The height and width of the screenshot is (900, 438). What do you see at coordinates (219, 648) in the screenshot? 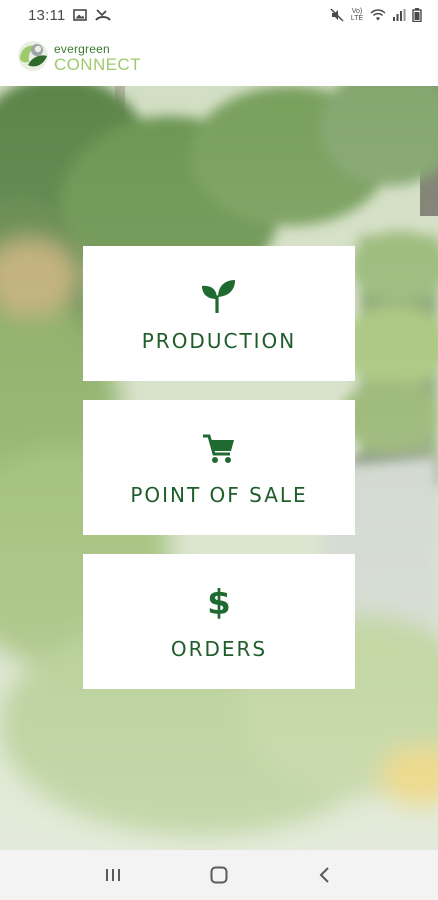
I see `orders-label: ORDERS` at bounding box center [219, 648].